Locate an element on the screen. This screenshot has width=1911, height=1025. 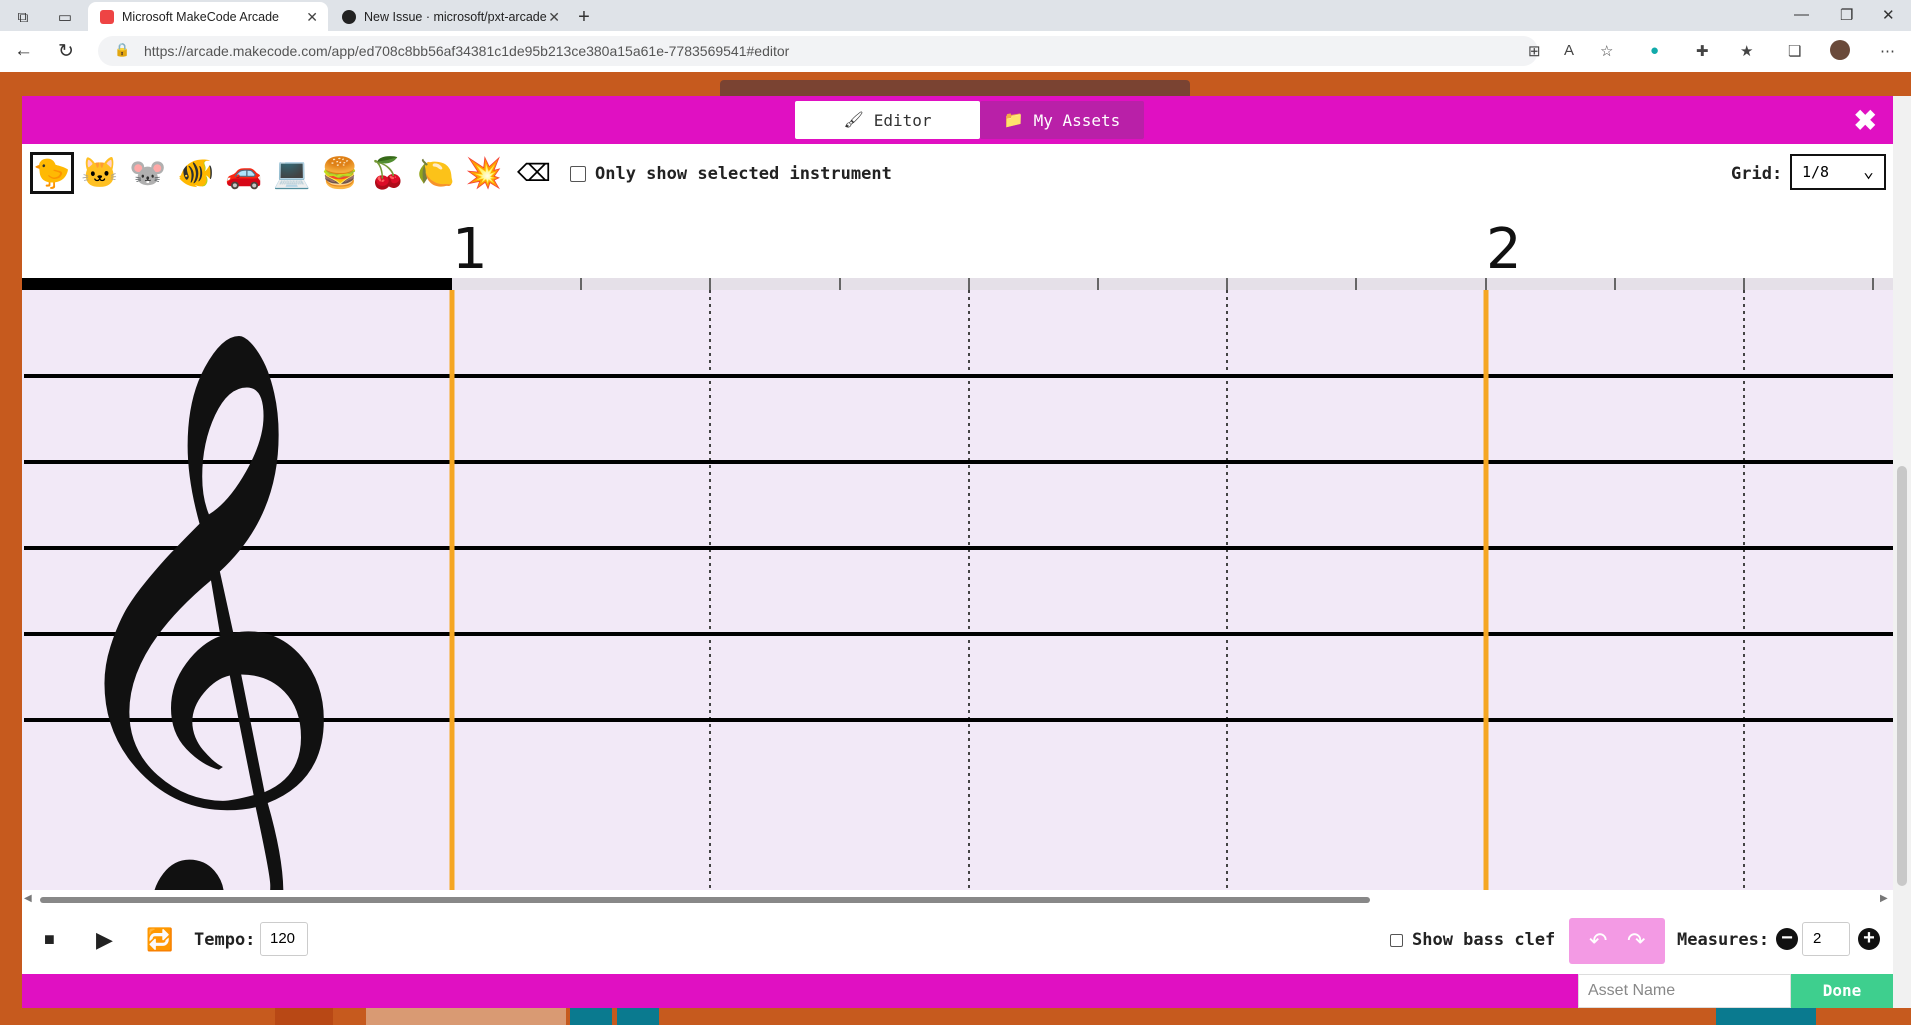
read-aloud-icon: A is located at coordinates (1569, 50).